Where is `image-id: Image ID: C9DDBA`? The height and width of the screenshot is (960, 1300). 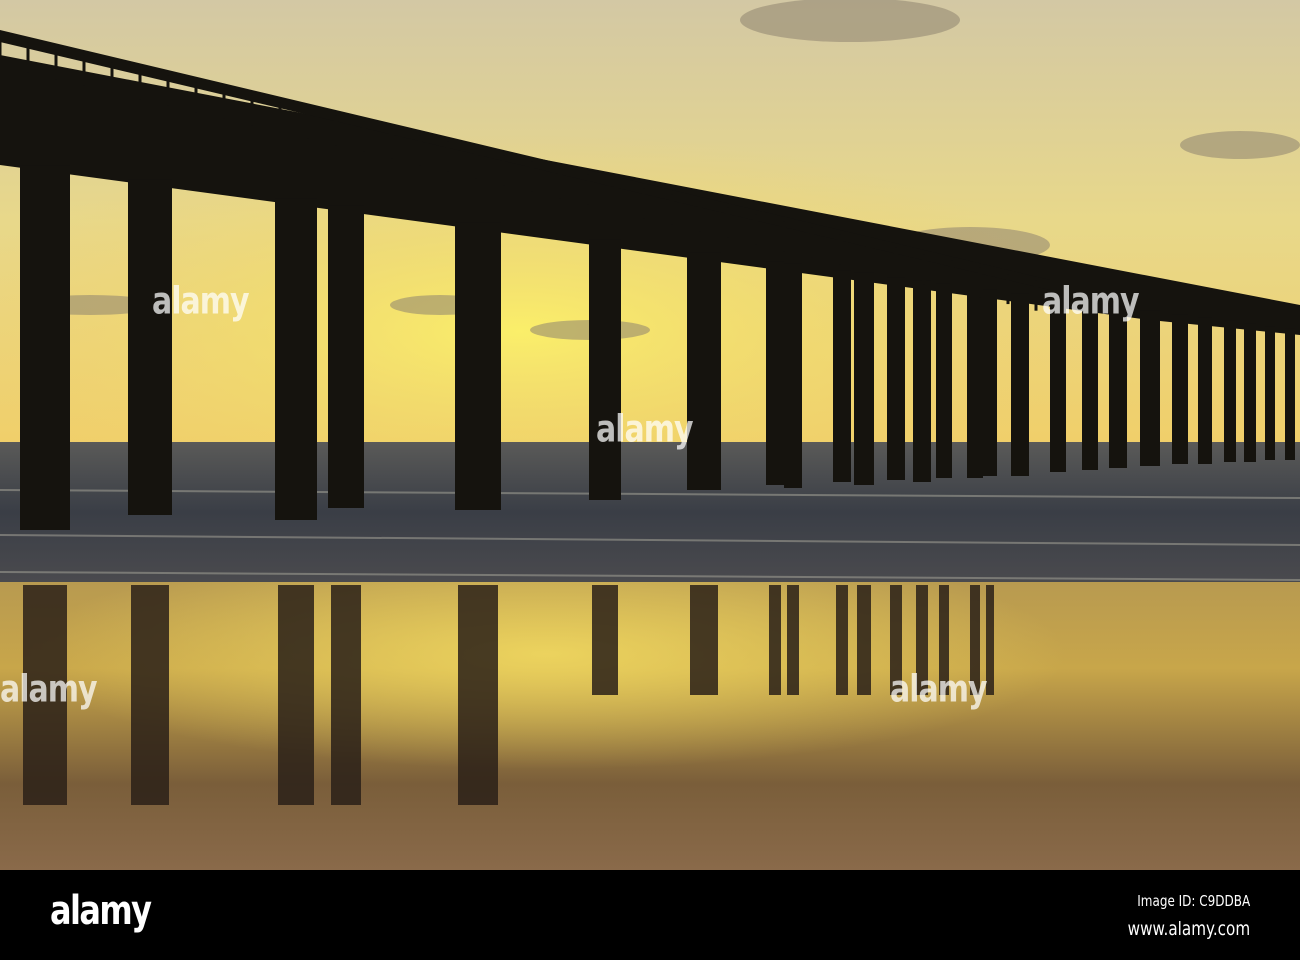
image-id: Image ID: C9DDBA is located at coordinates (1193, 901).